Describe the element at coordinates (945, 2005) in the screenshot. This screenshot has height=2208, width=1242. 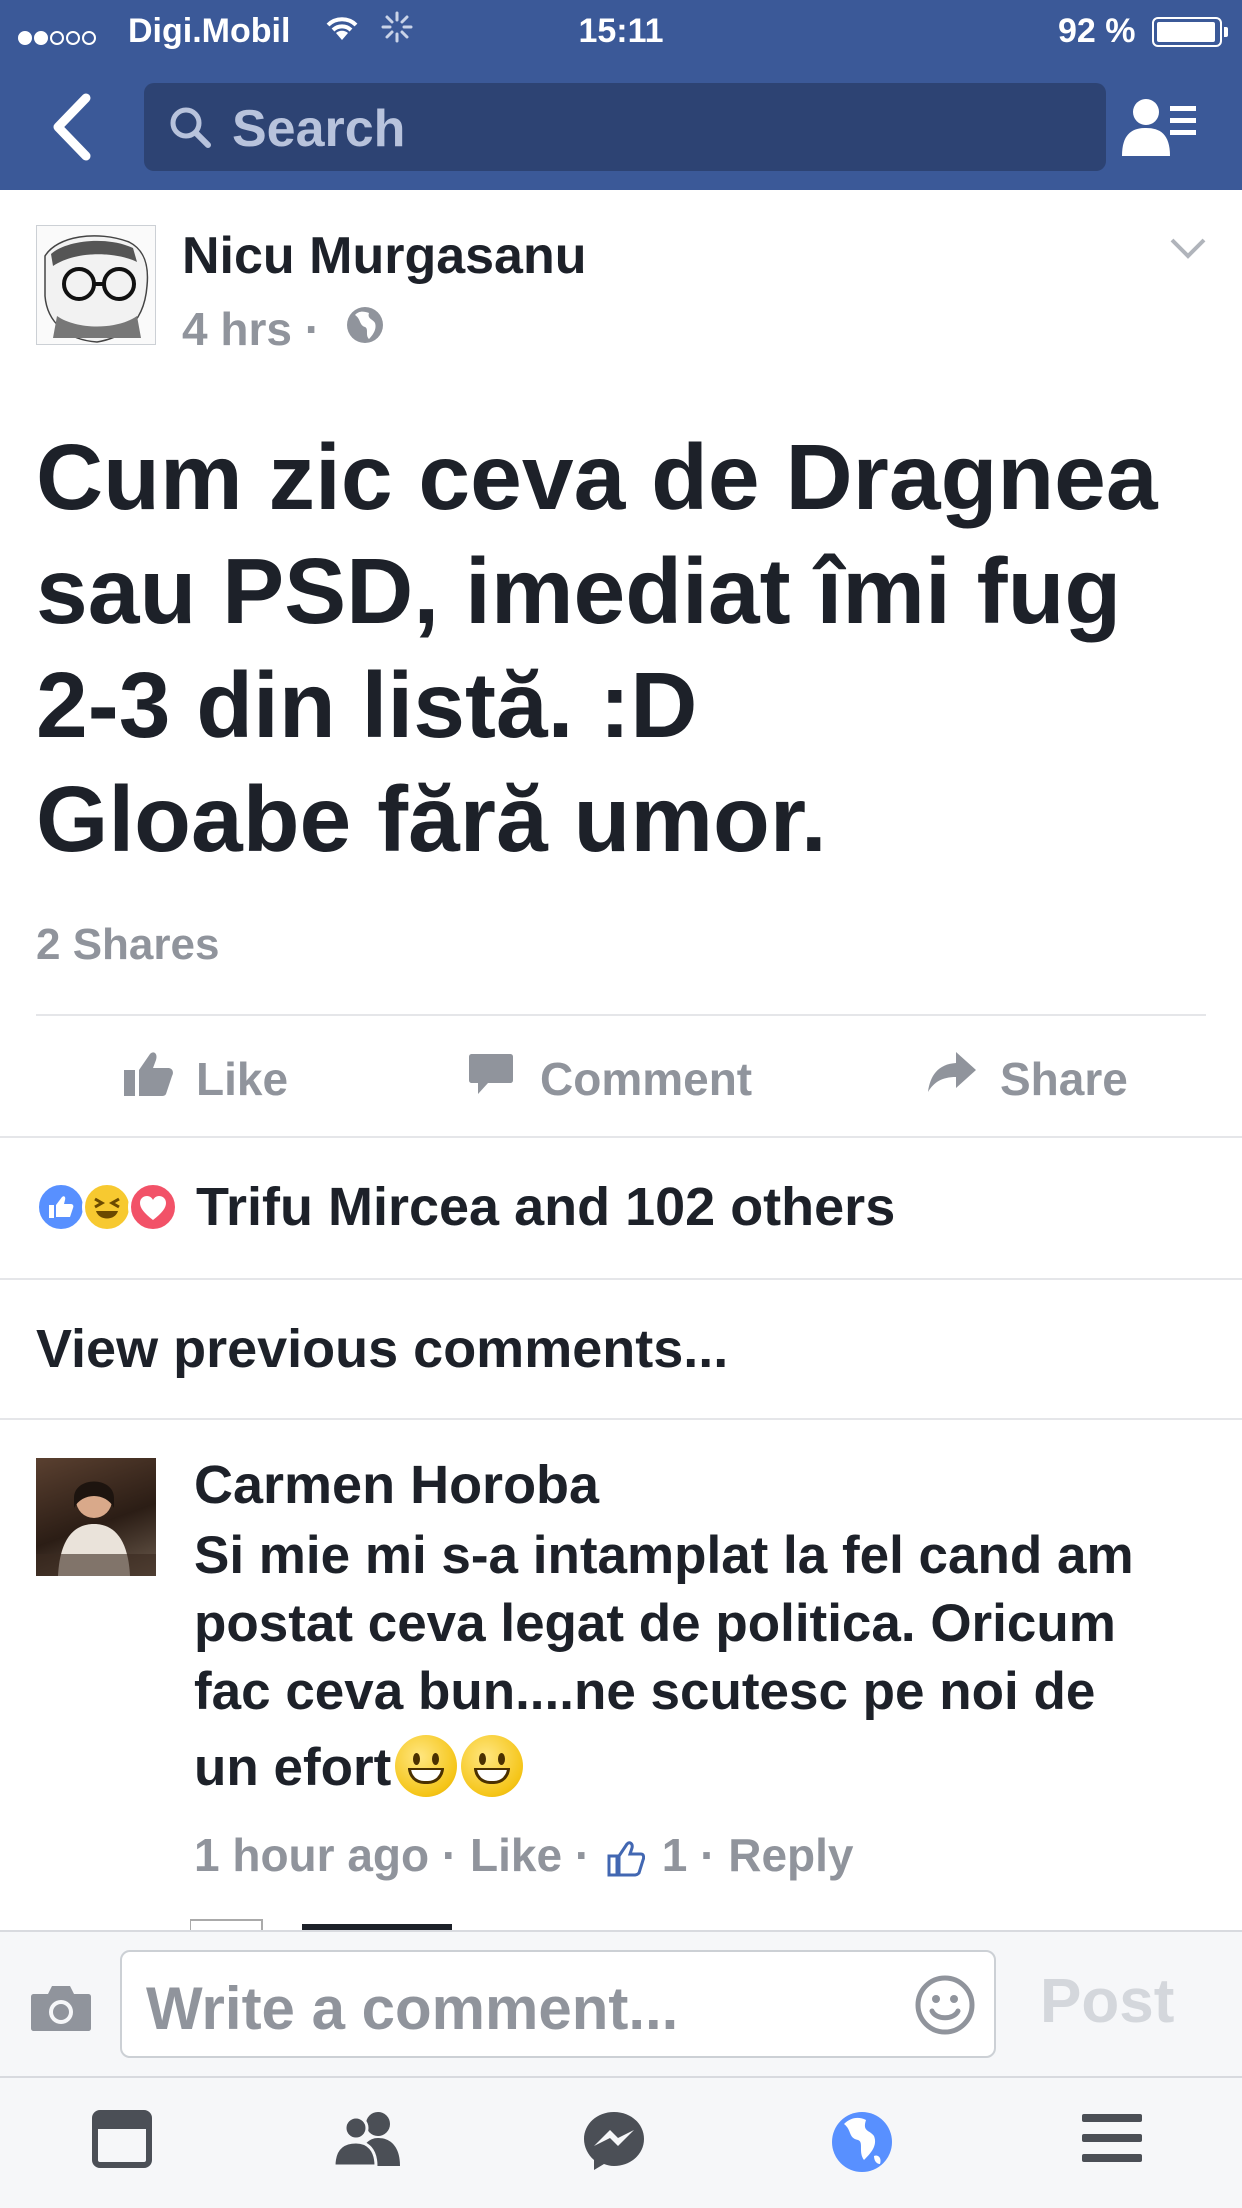
I see `smiley-icon` at that location.